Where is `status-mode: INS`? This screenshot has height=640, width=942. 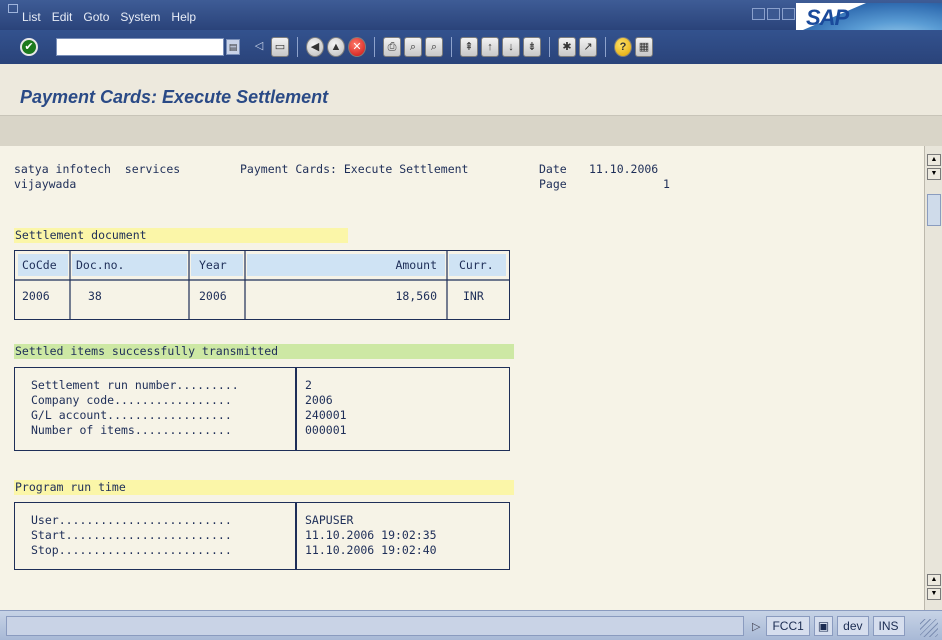 status-mode: INS is located at coordinates (888, 626).